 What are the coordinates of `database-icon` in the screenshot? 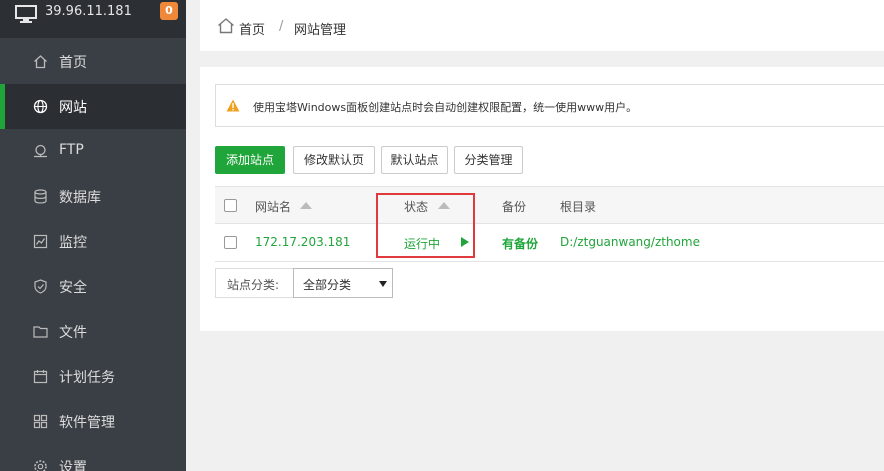 It's located at (40, 196).